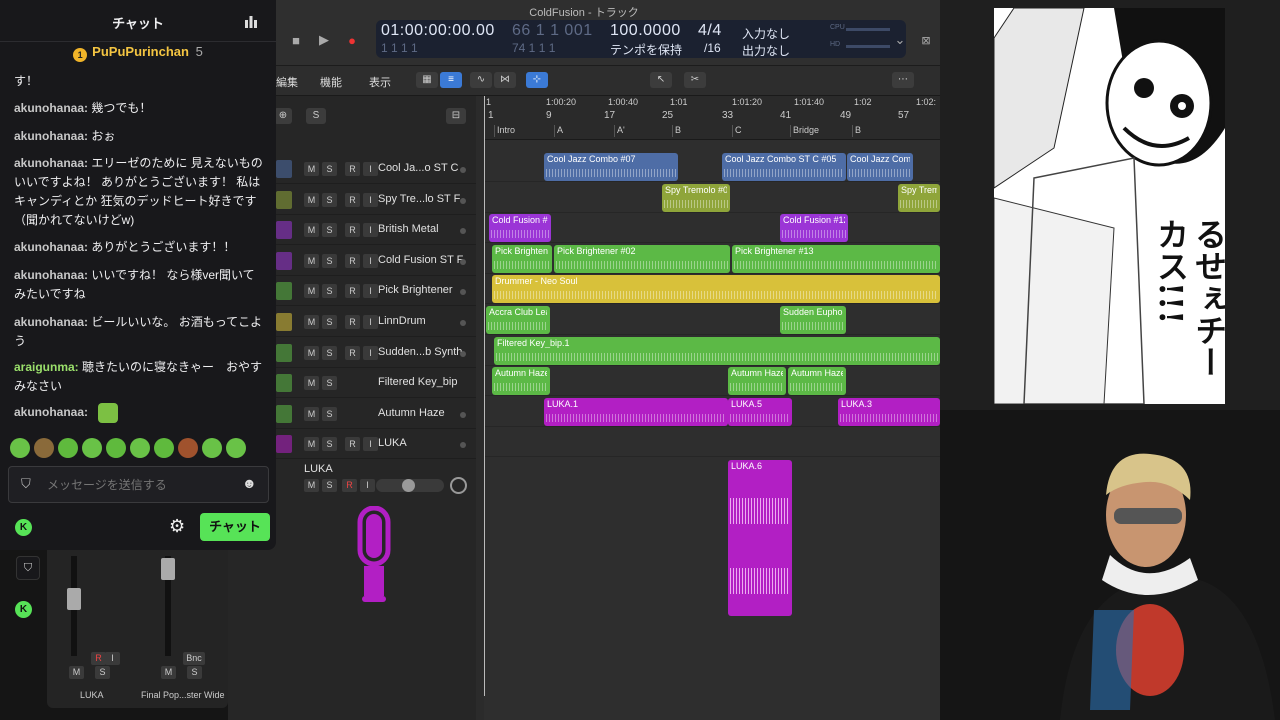  Describe the element at coordinates (458, 485) in the screenshot. I see `luka-pan-knob` at that location.